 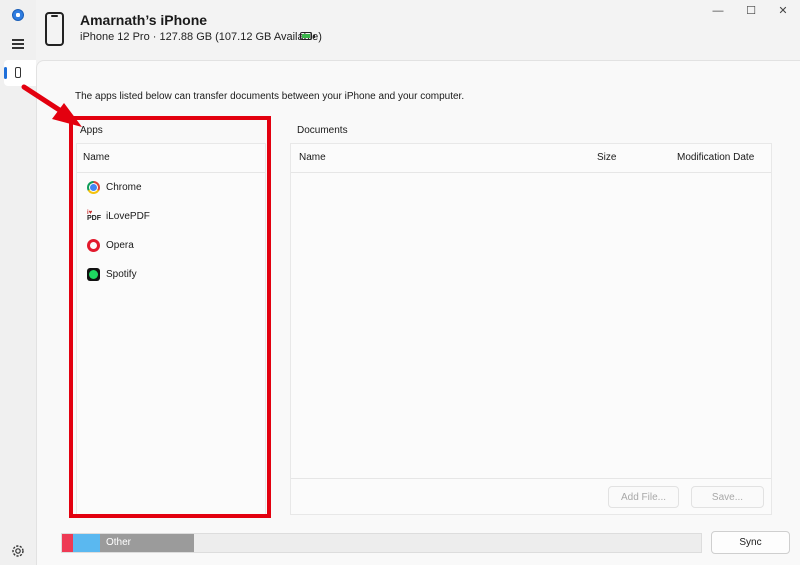 What do you see at coordinates (751, 11) in the screenshot?
I see `maximize-button: ☐` at bounding box center [751, 11].